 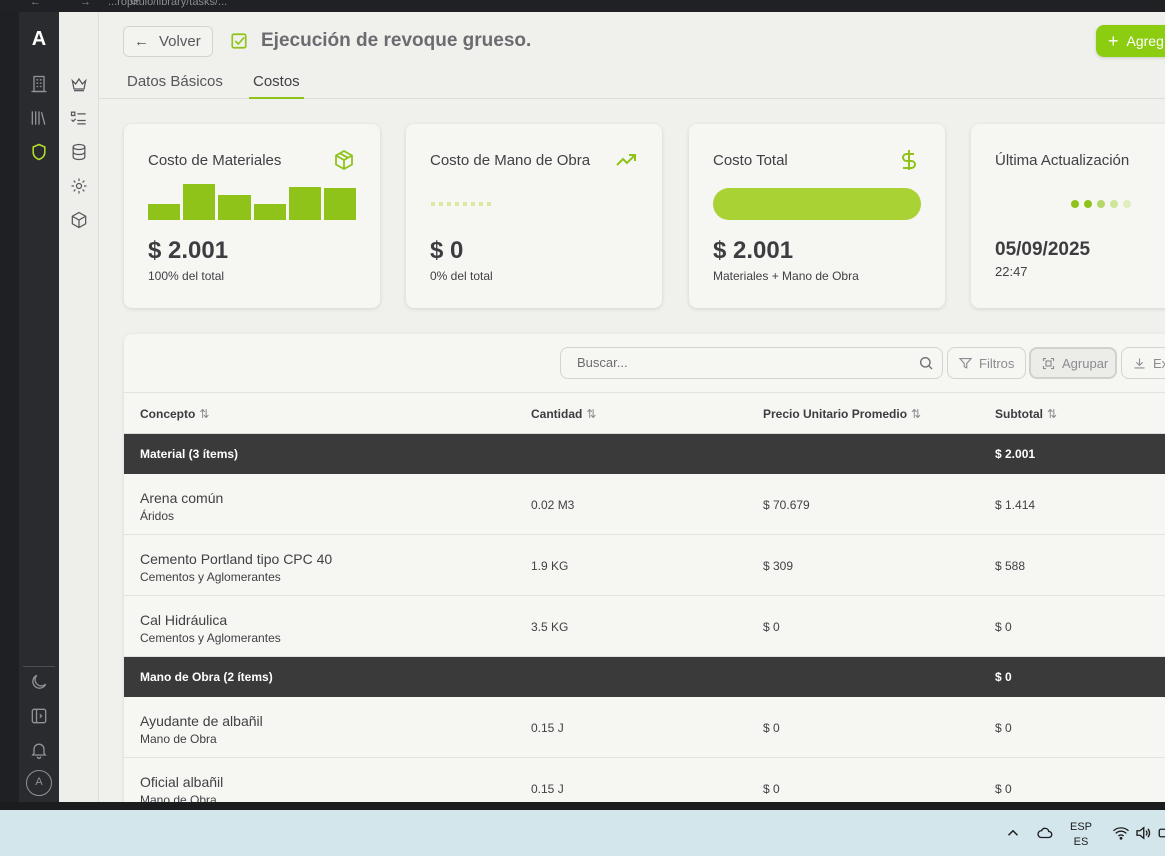 What do you see at coordinates (1010, 566) in the screenshot?
I see `row-subtotal: $ 588` at bounding box center [1010, 566].